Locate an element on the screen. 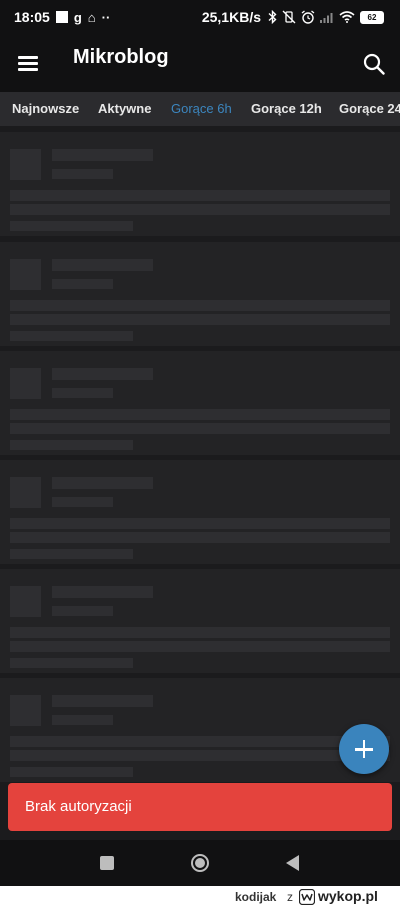 This screenshot has height=908, width=400. watermark-user: kodijak is located at coordinates (256, 897).